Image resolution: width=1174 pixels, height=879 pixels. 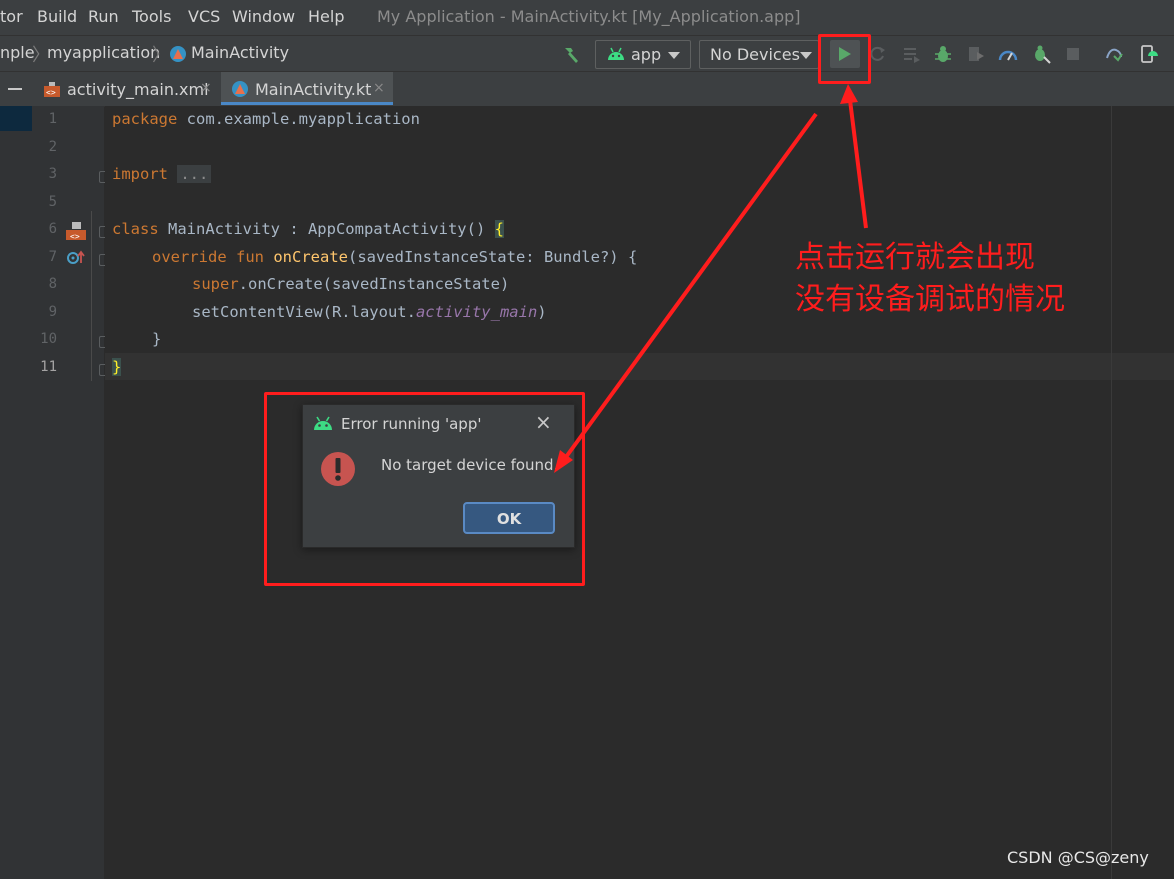 I want to click on matched-brace: {, so click(x=499, y=229).